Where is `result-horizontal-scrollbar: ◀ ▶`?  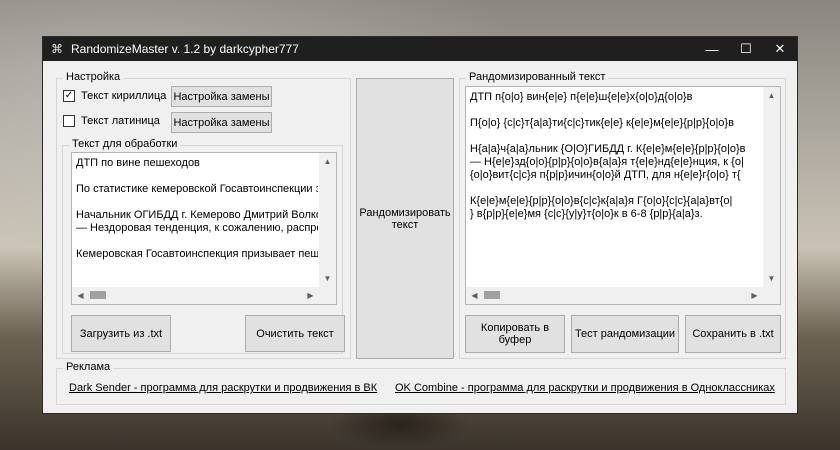 result-horizontal-scrollbar: ◀ ▶ is located at coordinates (614, 295).